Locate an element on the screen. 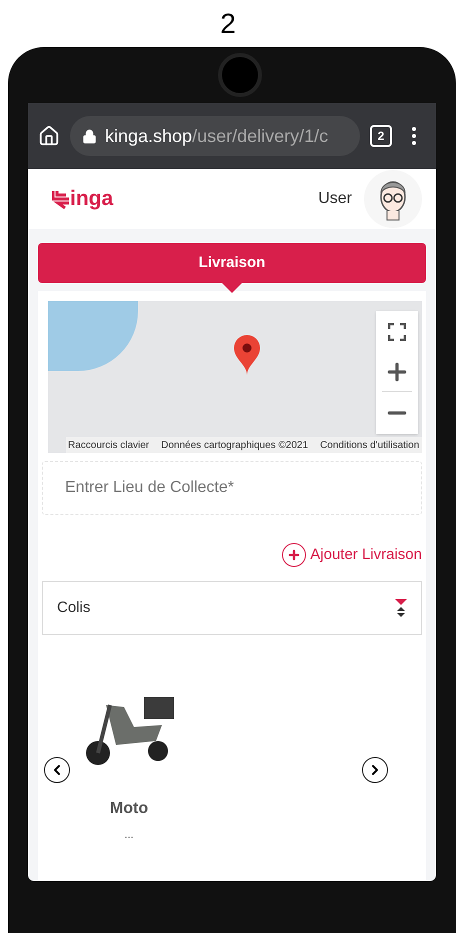 The height and width of the screenshot is (933, 456). map-attribution-link: Données cartographiques ©2021 is located at coordinates (234, 445).